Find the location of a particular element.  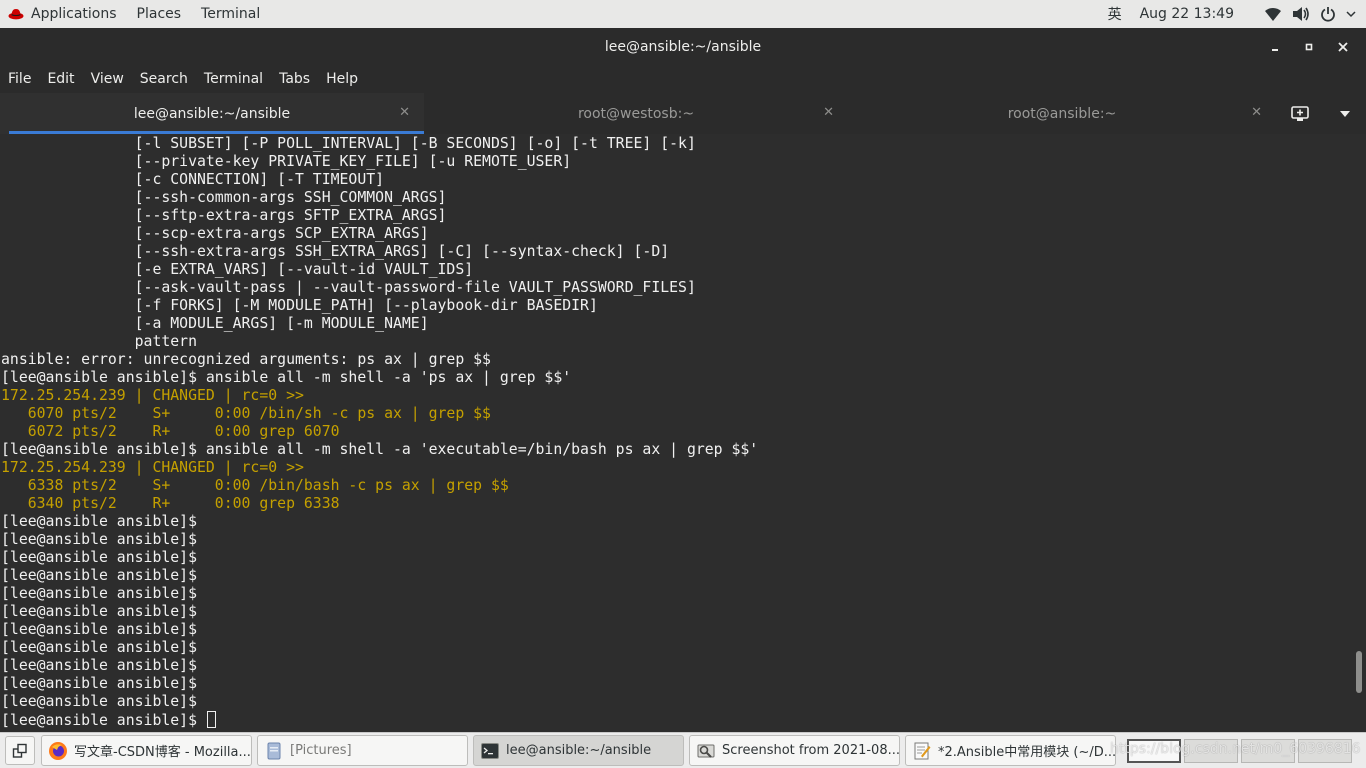

places-label: Places is located at coordinates (159, 14).